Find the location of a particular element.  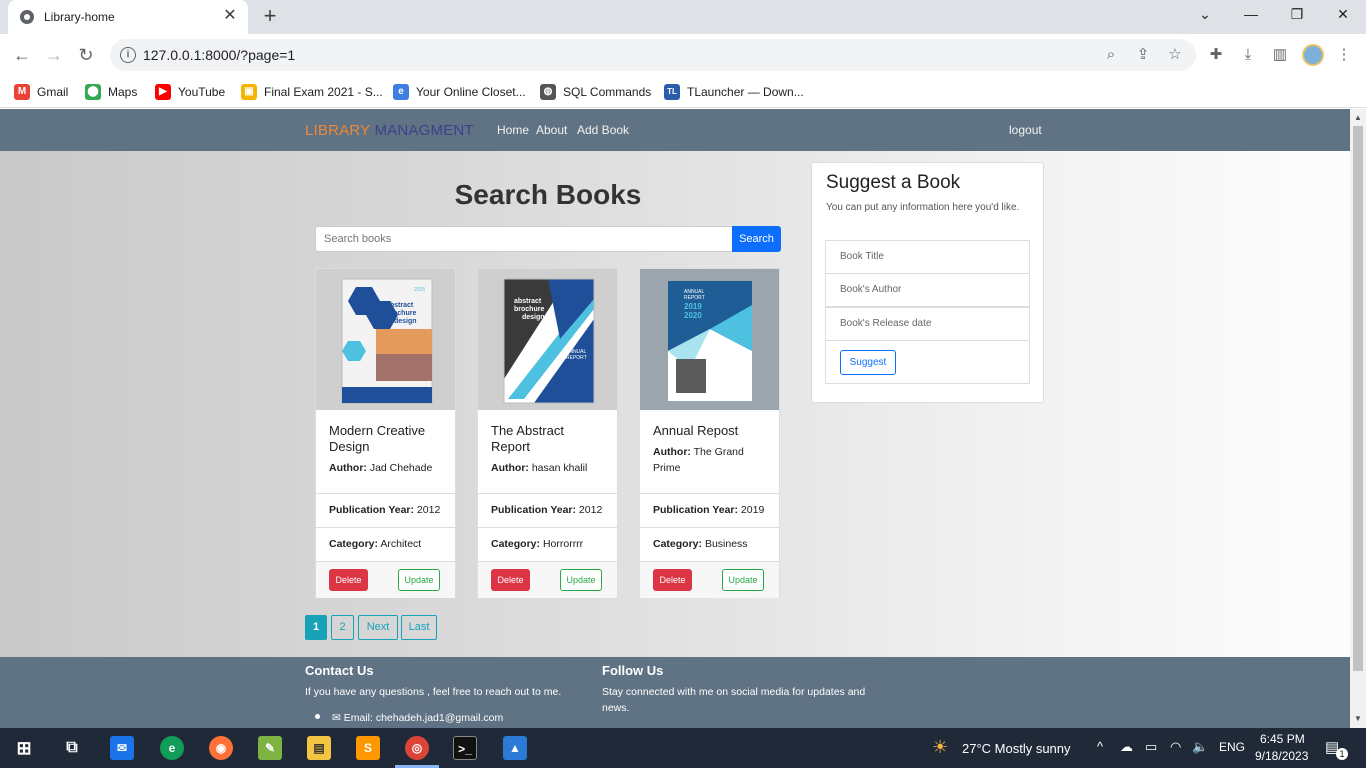

svg-text: 2019 is located at coordinates (693, 306).